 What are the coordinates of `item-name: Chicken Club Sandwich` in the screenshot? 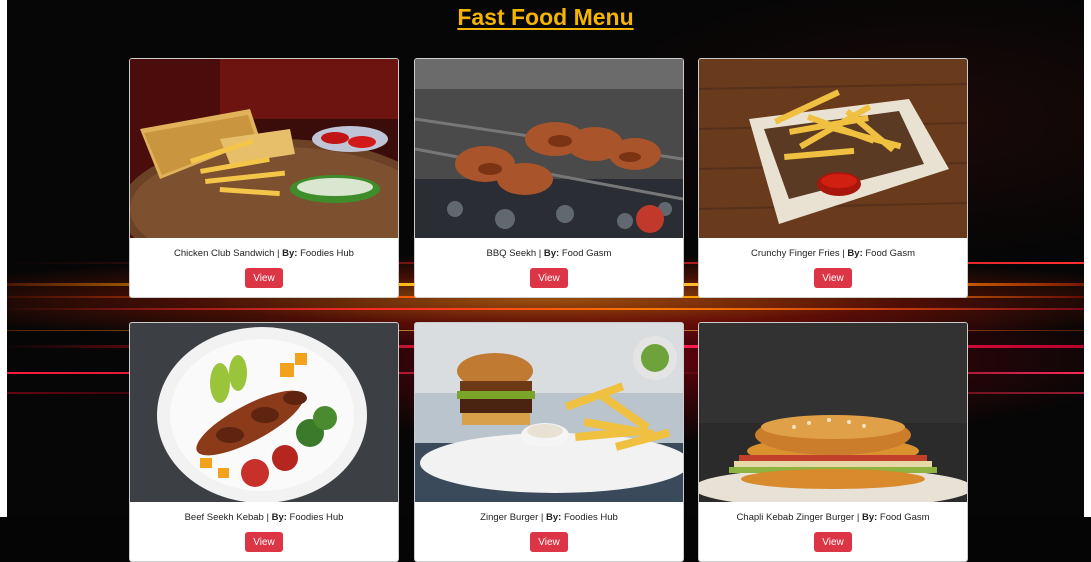 It's located at (224, 253).